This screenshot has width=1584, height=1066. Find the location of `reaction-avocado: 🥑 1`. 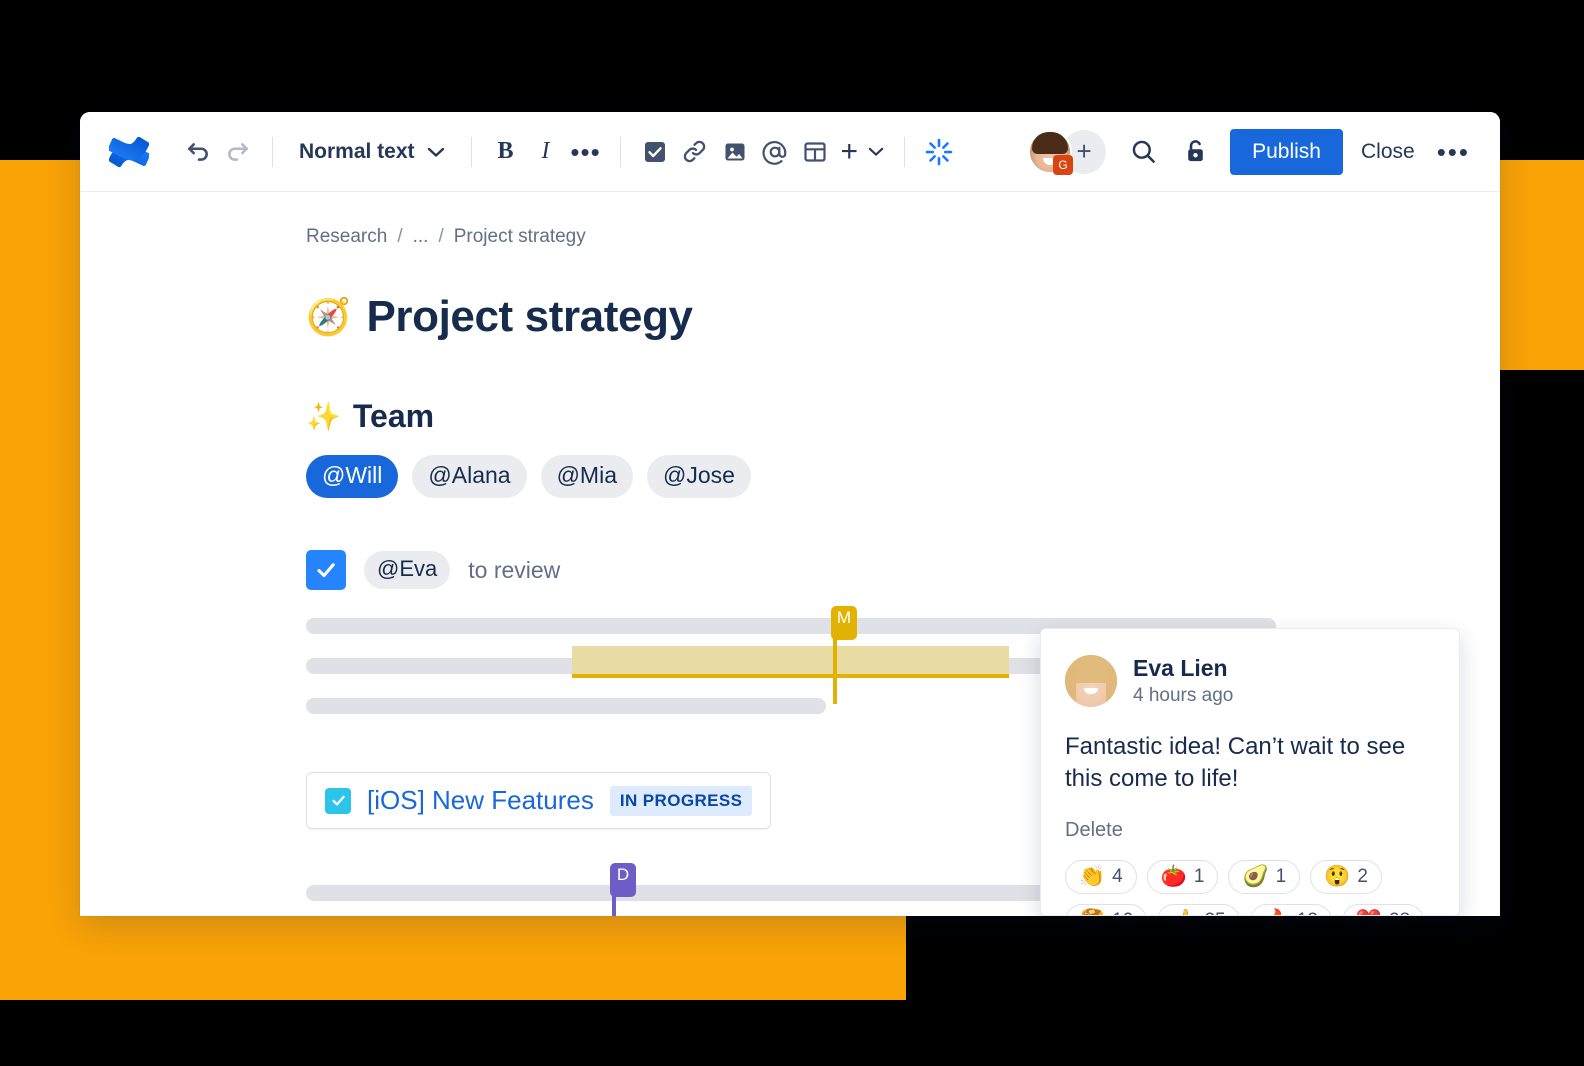

reaction-avocado: 🥑 1 is located at coordinates (1264, 876).